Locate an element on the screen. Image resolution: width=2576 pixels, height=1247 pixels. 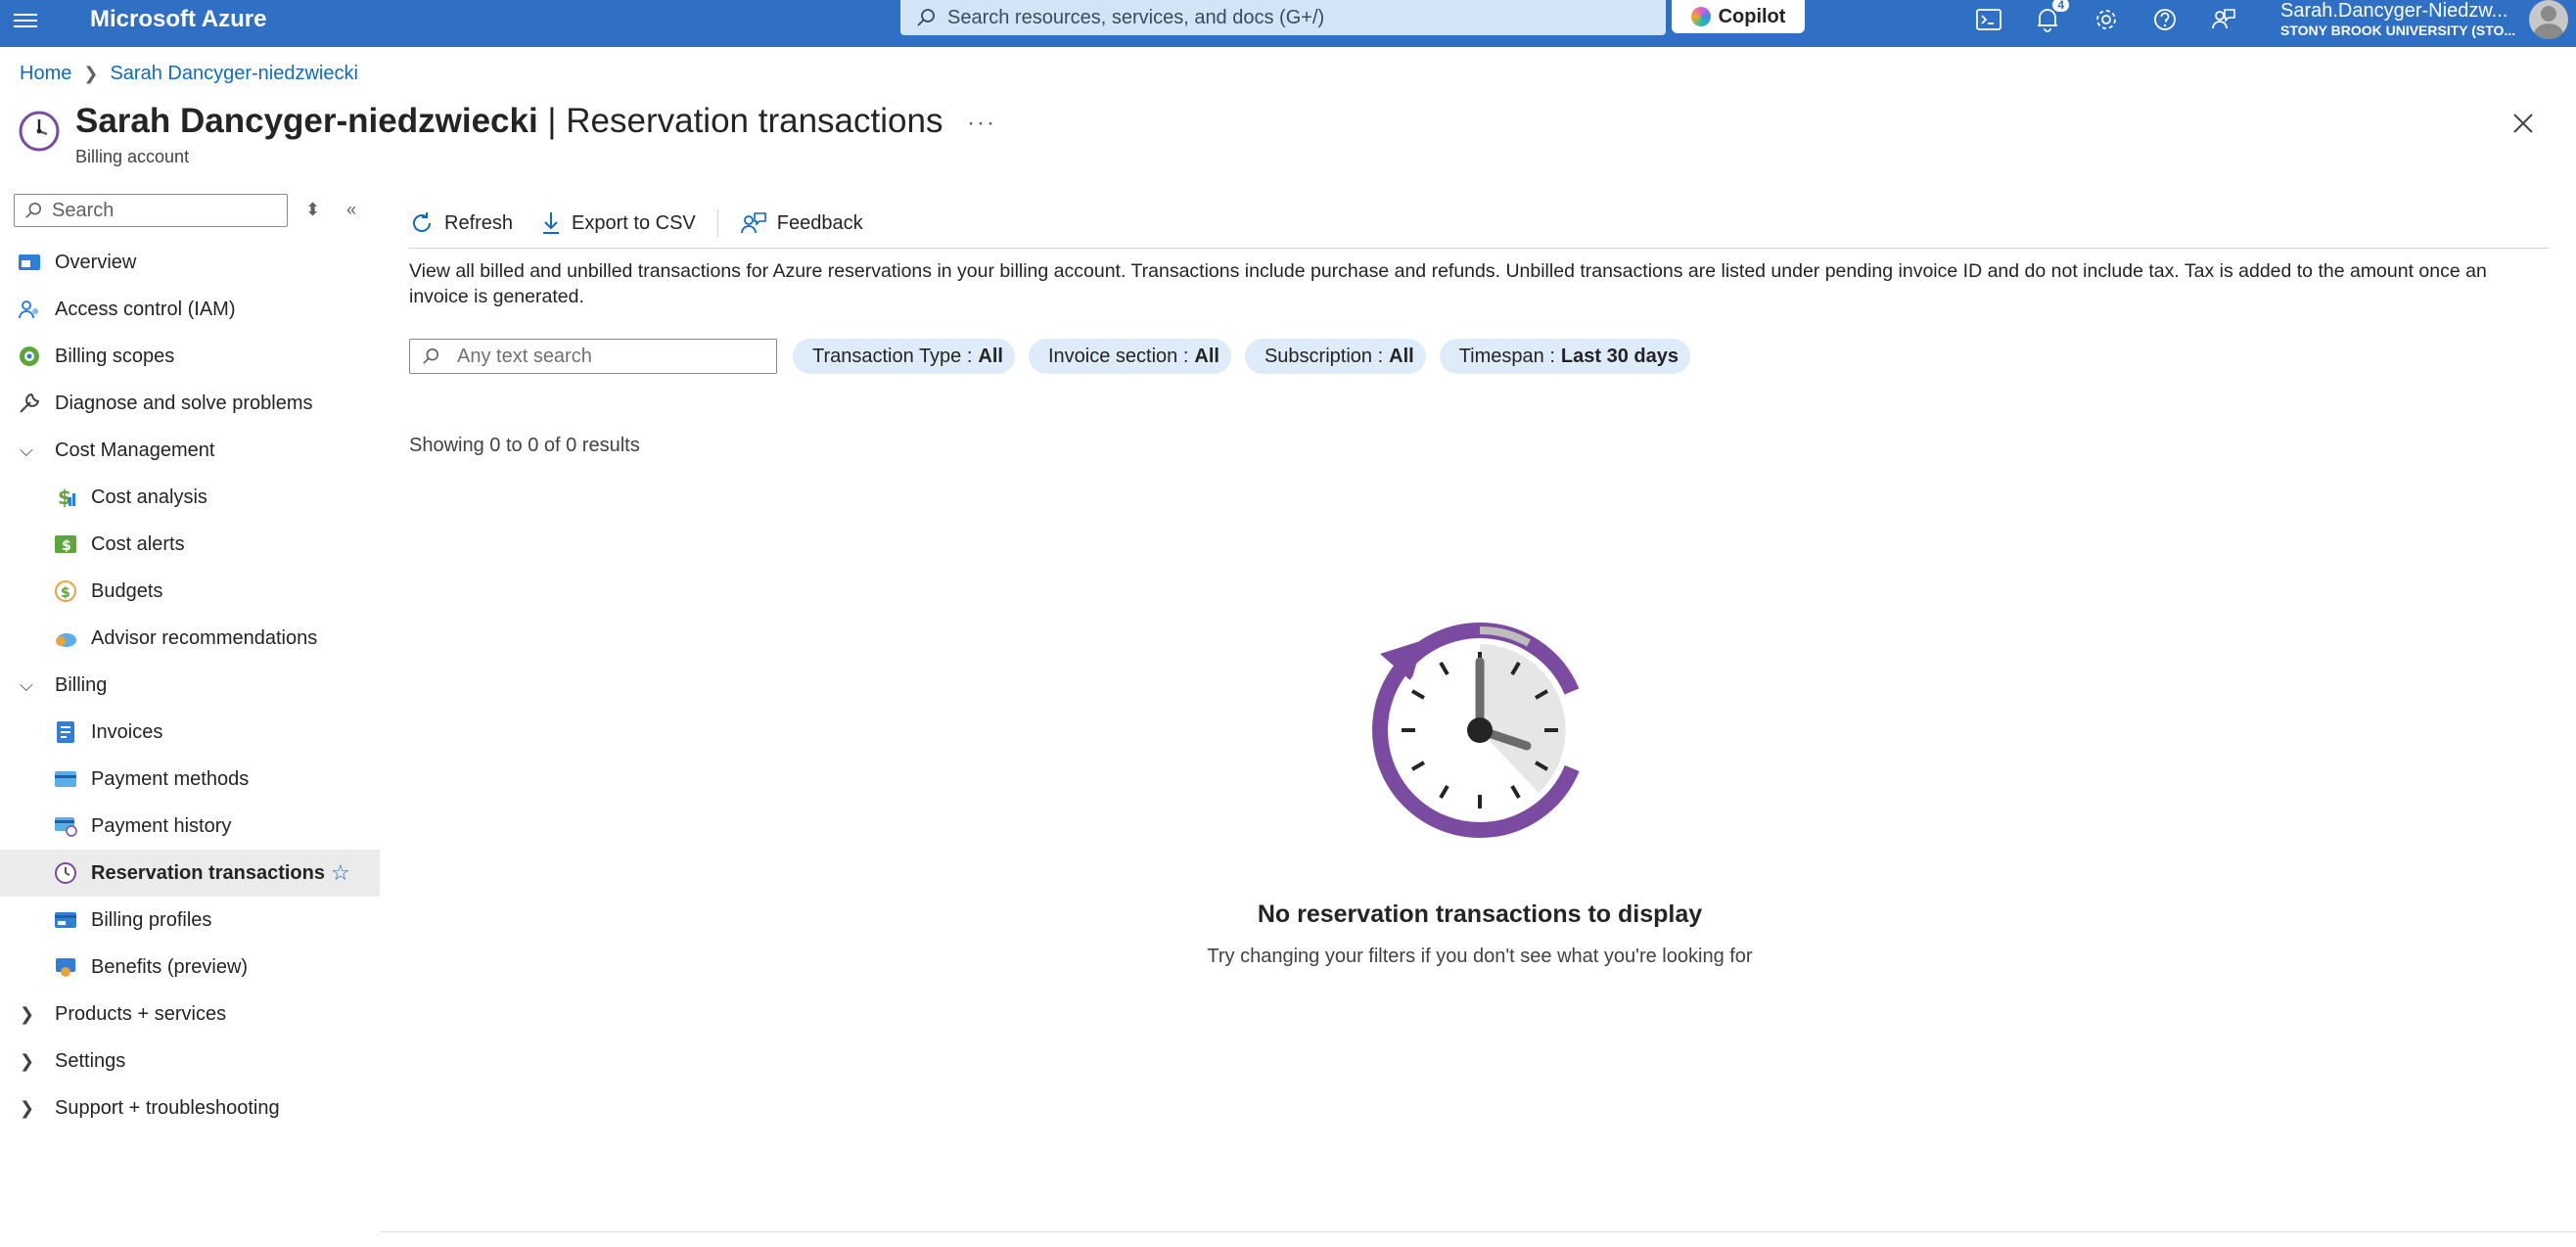
feedback-icon is located at coordinates (2224, 19).